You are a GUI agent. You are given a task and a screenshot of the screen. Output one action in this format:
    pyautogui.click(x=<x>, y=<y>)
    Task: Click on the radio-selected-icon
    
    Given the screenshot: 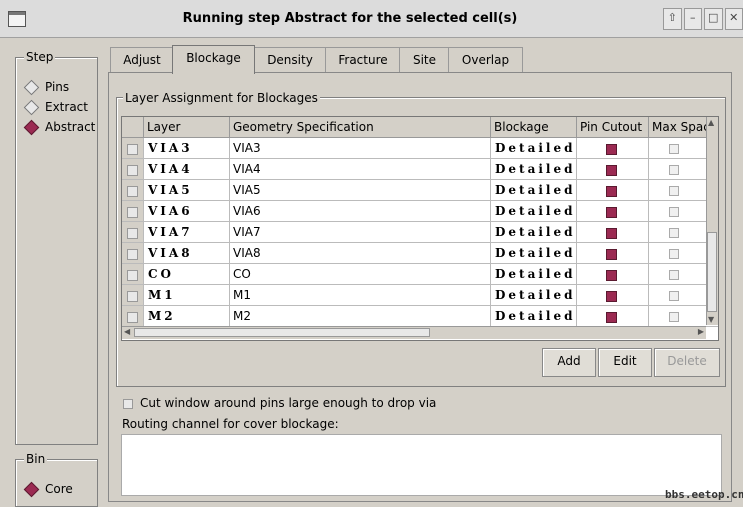 What is the action you would take?
    pyautogui.click(x=31, y=127)
    